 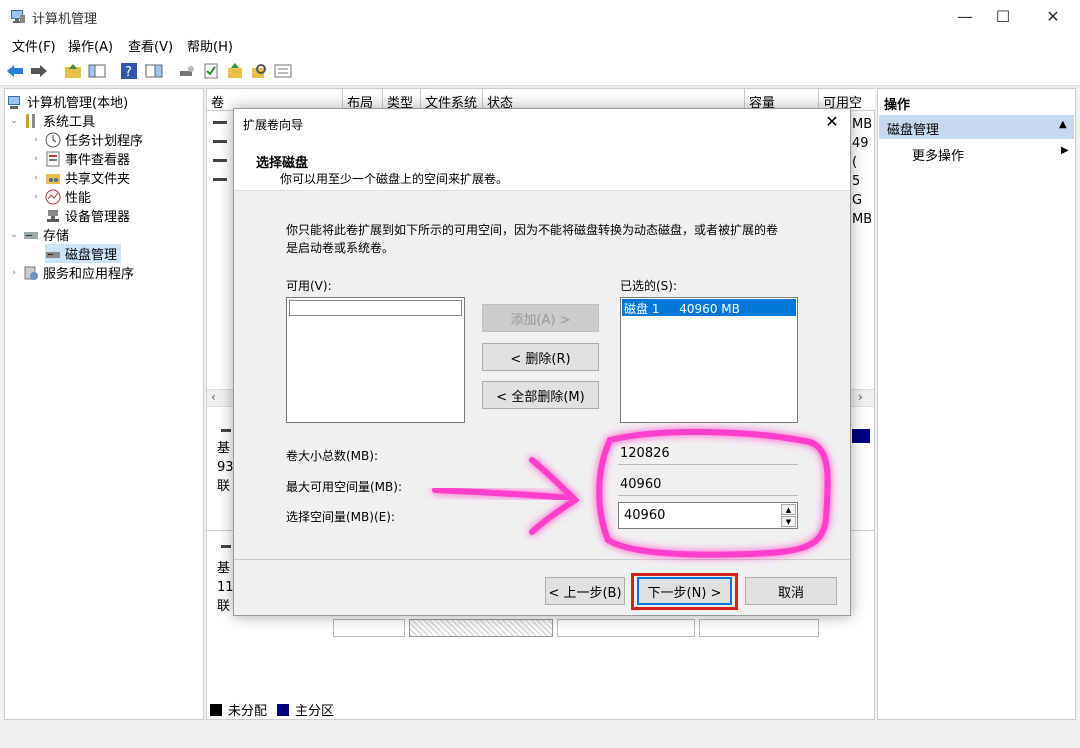 I want to click on tree-label: 系统工具, so click(x=69, y=122).